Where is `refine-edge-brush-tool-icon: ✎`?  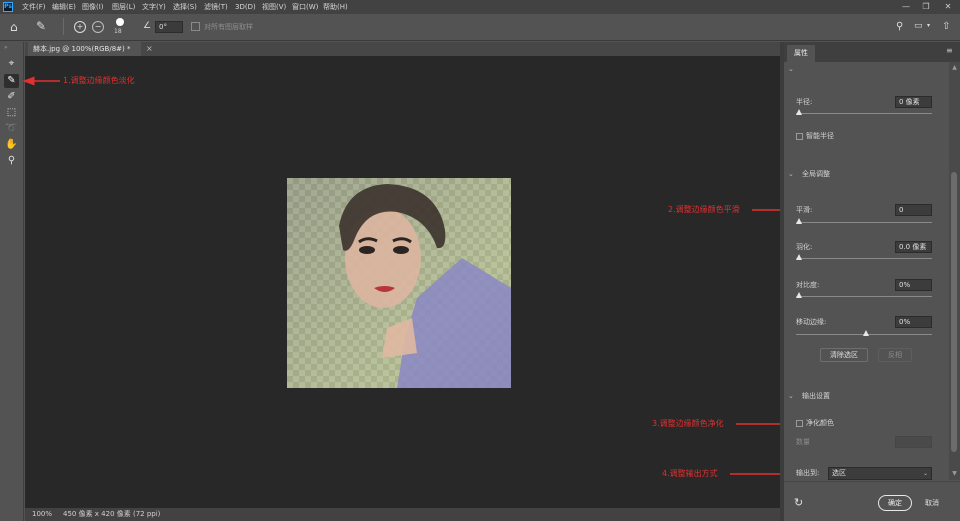
refine-edge-brush-tool-icon: ✎ is located at coordinates (11, 81).